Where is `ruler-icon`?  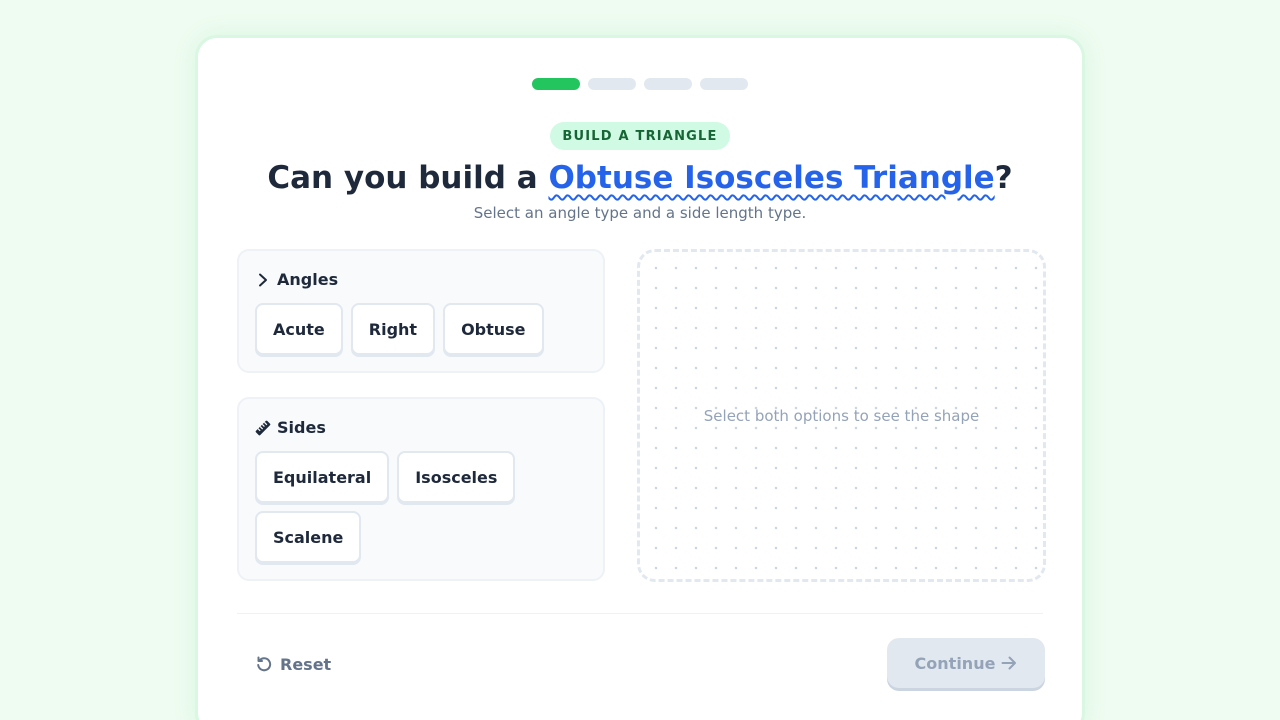
ruler-icon is located at coordinates (263, 428).